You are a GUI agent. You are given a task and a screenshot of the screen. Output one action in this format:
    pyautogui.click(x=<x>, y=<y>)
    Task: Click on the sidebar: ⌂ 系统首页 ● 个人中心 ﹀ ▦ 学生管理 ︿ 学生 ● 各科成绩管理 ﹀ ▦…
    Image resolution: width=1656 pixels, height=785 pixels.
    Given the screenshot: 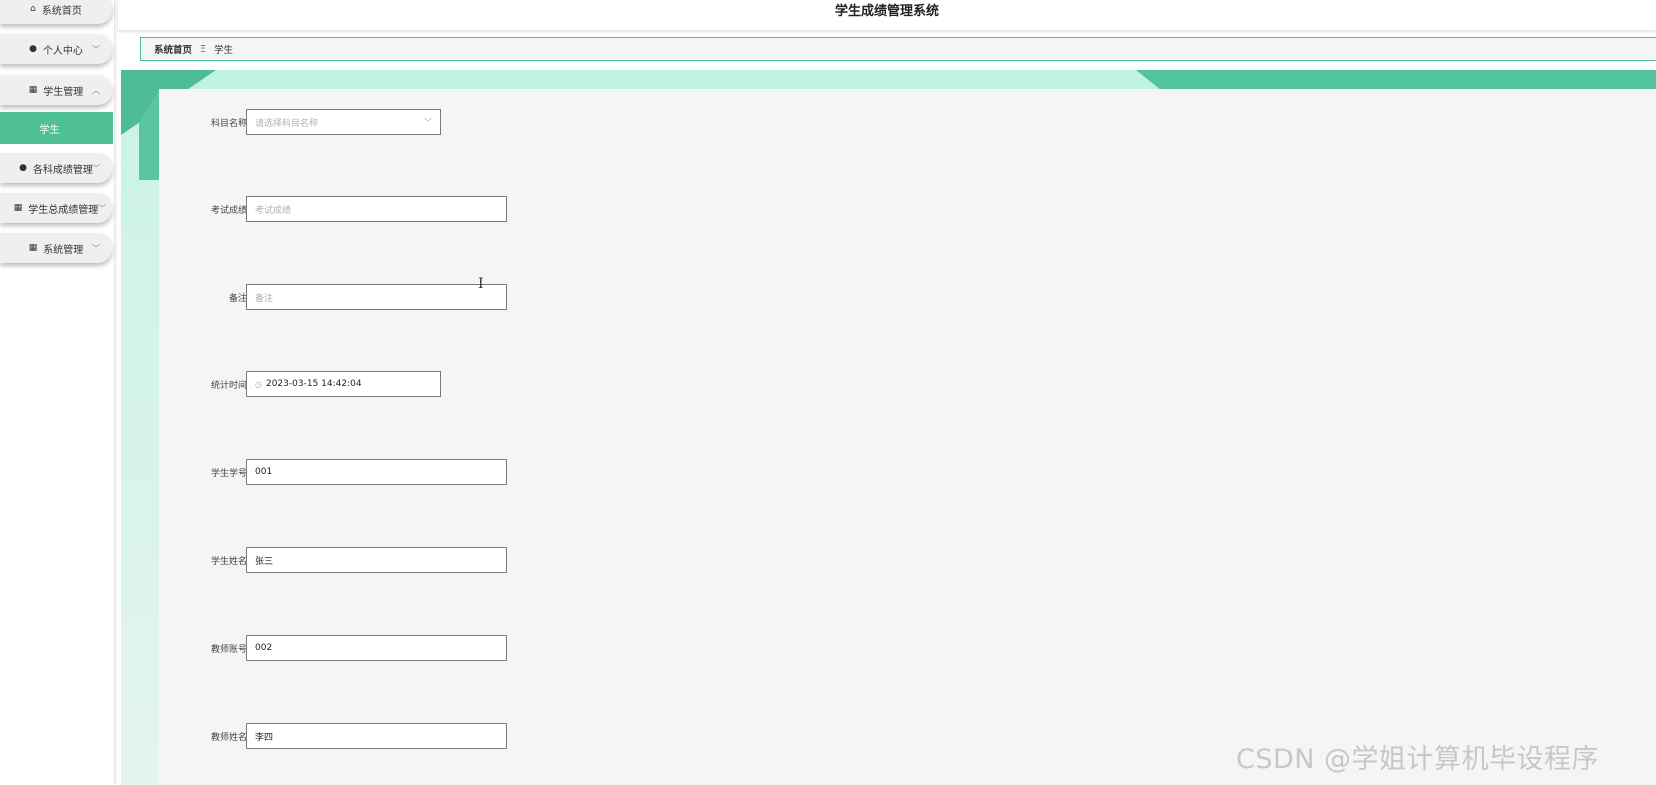 What is the action you would take?
    pyautogui.click(x=57, y=392)
    